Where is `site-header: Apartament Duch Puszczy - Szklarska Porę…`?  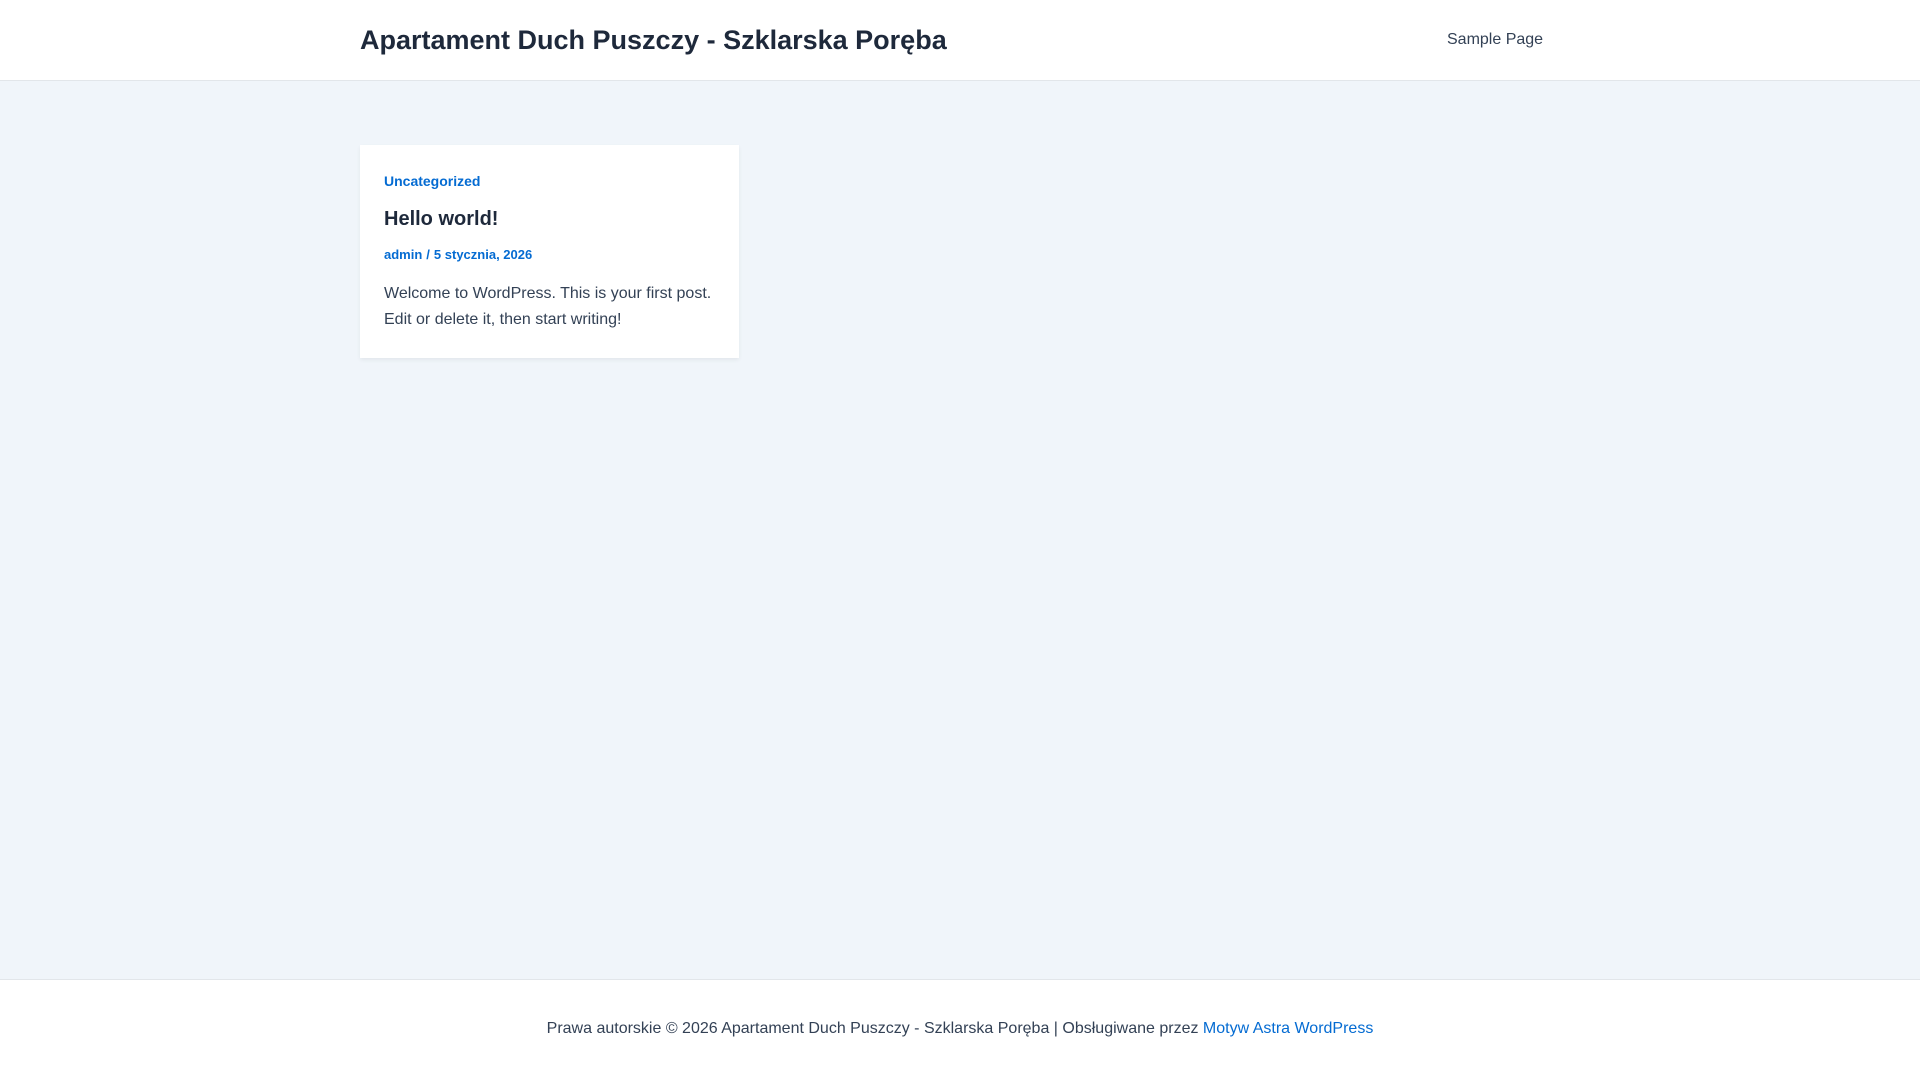 site-header: Apartament Duch Puszczy - Szklarska Porę… is located at coordinates (960, 40).